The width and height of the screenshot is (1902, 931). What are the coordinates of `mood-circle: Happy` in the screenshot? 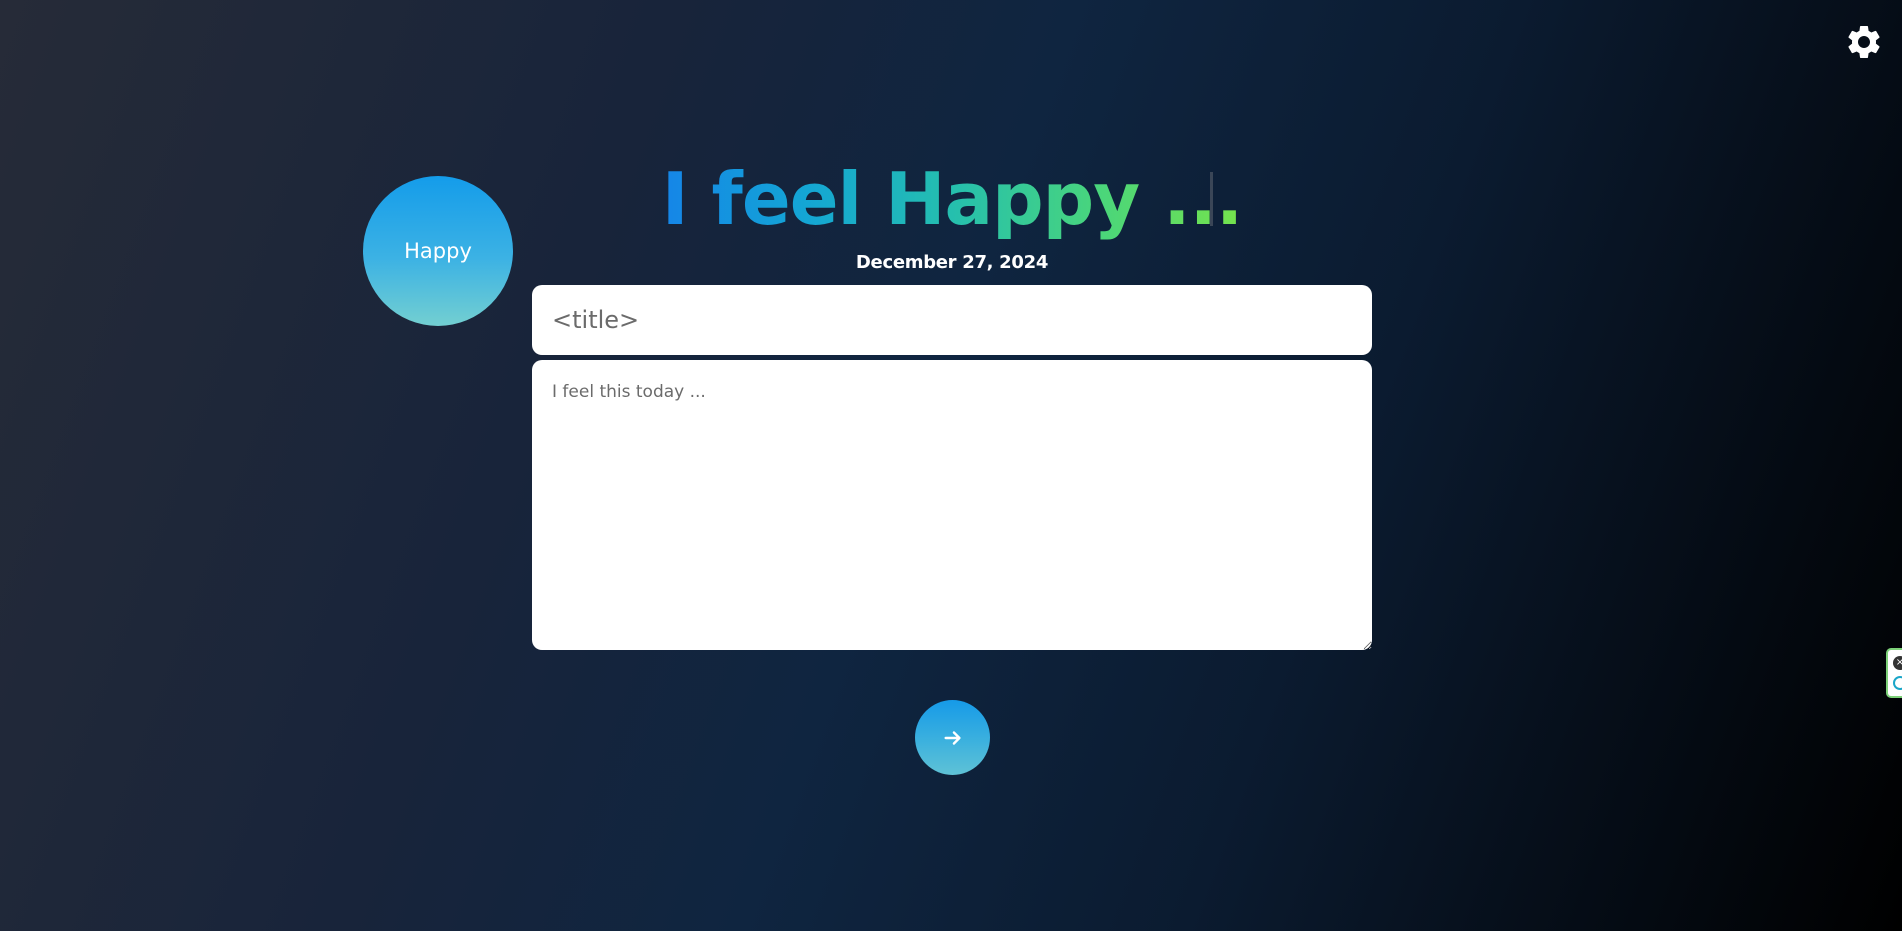 It's located at (438, 251).